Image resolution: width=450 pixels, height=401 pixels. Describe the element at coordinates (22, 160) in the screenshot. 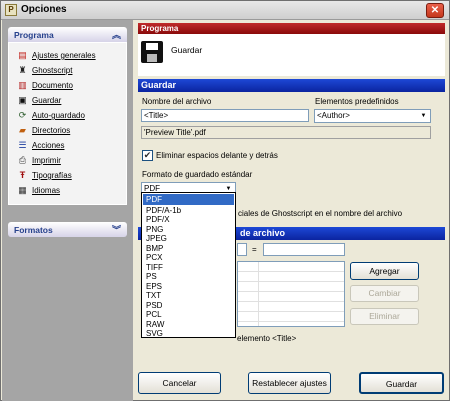

I see `printer-icon: ⎙` at that location.